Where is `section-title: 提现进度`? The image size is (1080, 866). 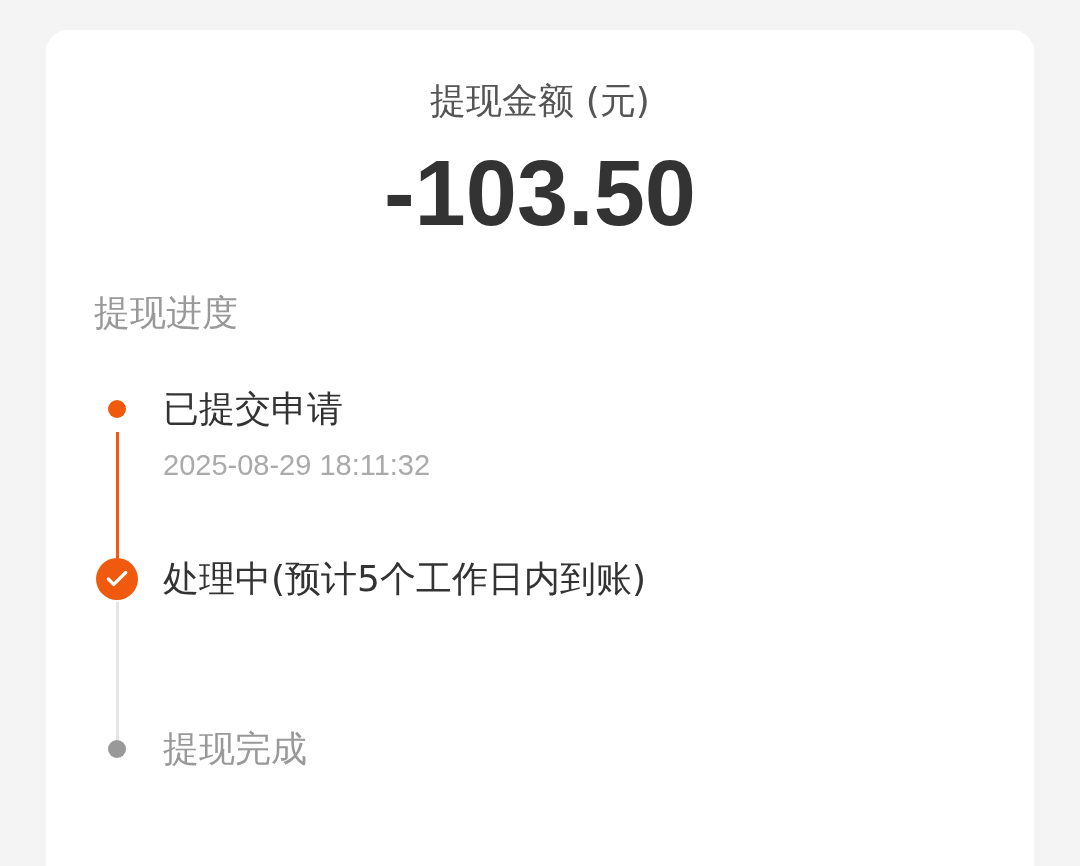 section-title: 提现进度 is located at coordinates (166, 313).